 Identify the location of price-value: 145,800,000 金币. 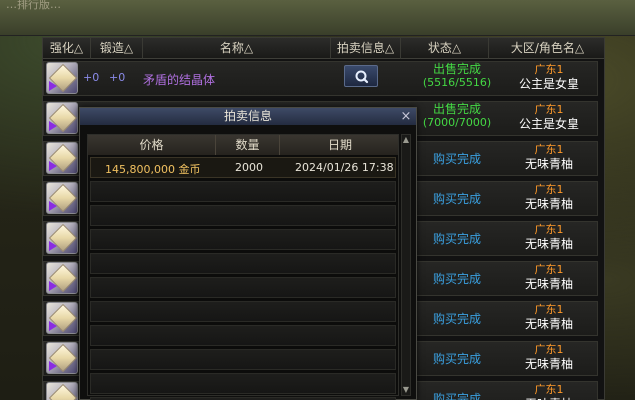
(153, 169).